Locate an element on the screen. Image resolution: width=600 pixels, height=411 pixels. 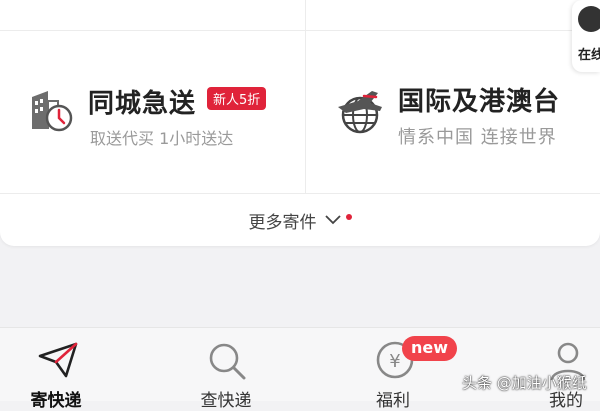
service-subtitle: 情系中国 连接世界 is located at coordinates (477, 137).